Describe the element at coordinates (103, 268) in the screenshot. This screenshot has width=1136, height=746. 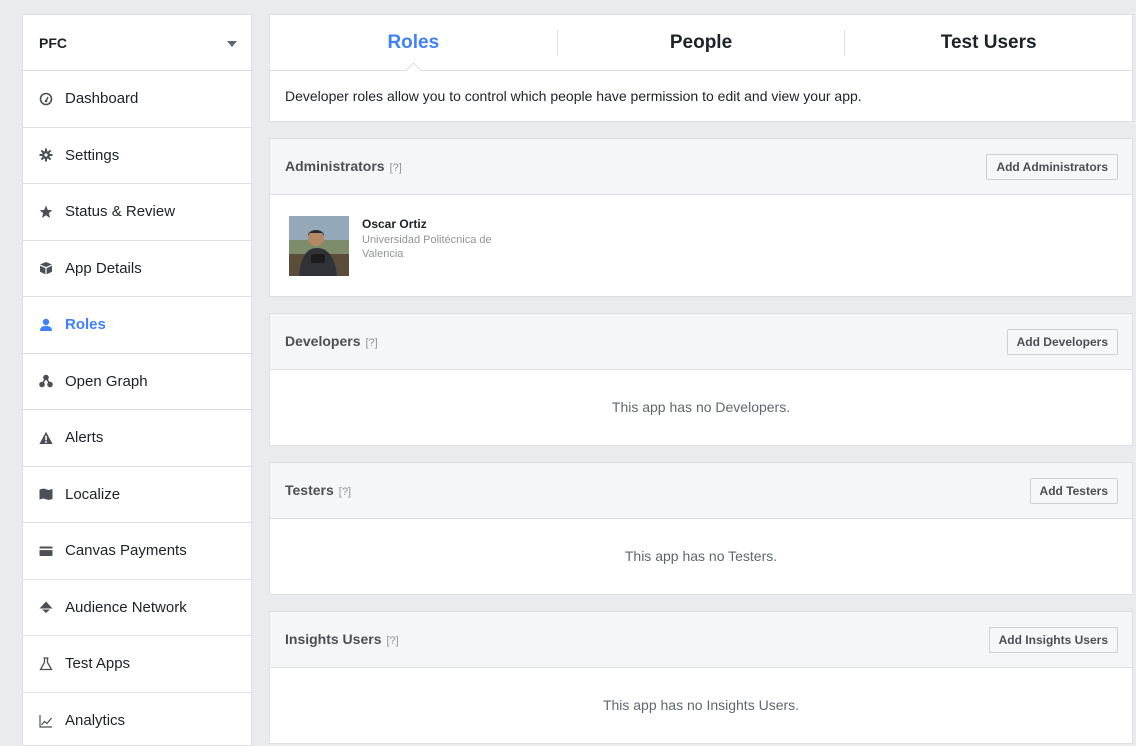
I see `sidebar-item-label: App Details` at that location.